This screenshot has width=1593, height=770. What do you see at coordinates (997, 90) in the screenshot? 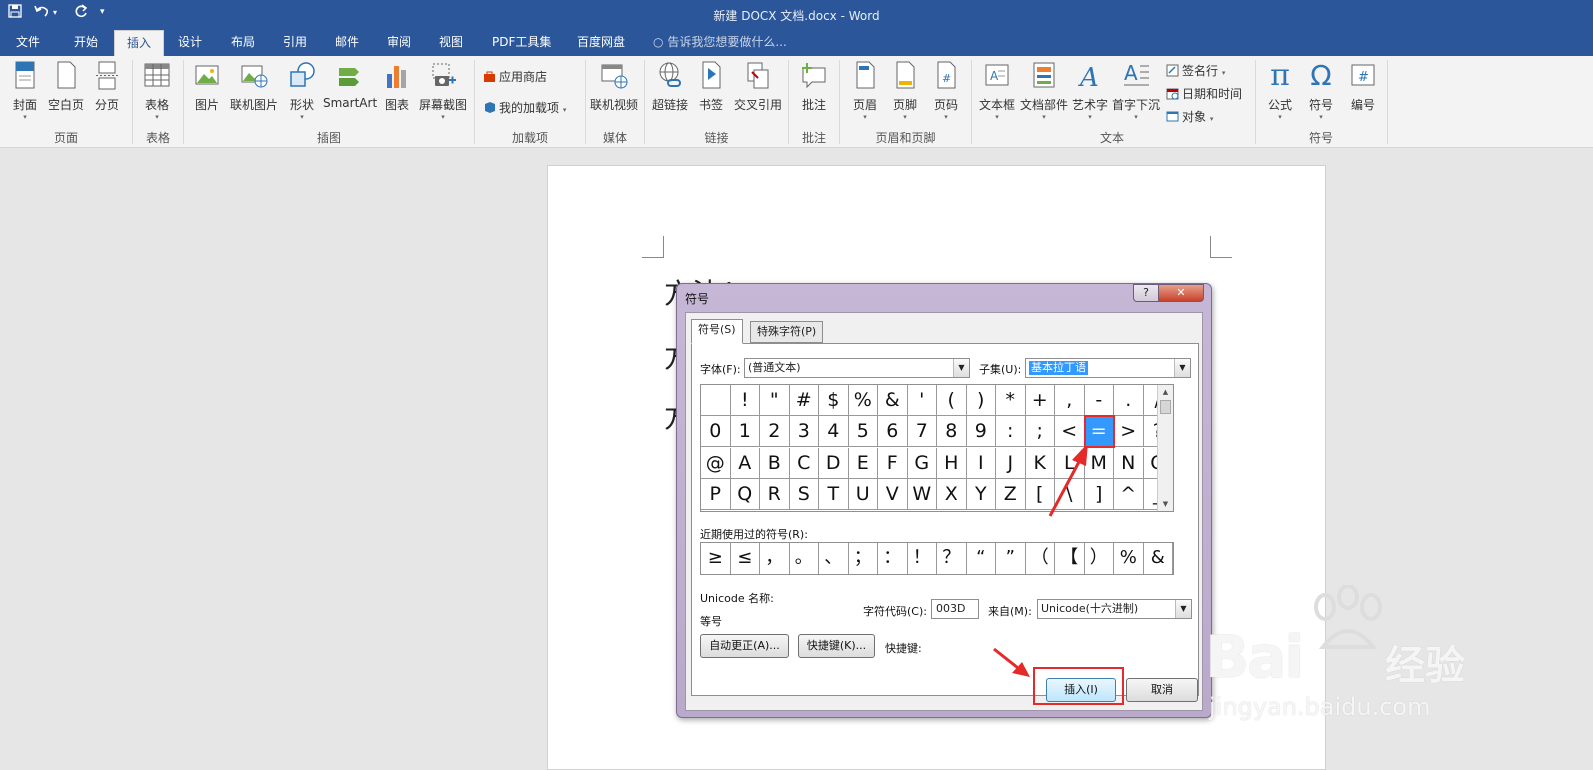
I see `text-box-button: A 文本框 ▾` at bounding box center [997, 90].